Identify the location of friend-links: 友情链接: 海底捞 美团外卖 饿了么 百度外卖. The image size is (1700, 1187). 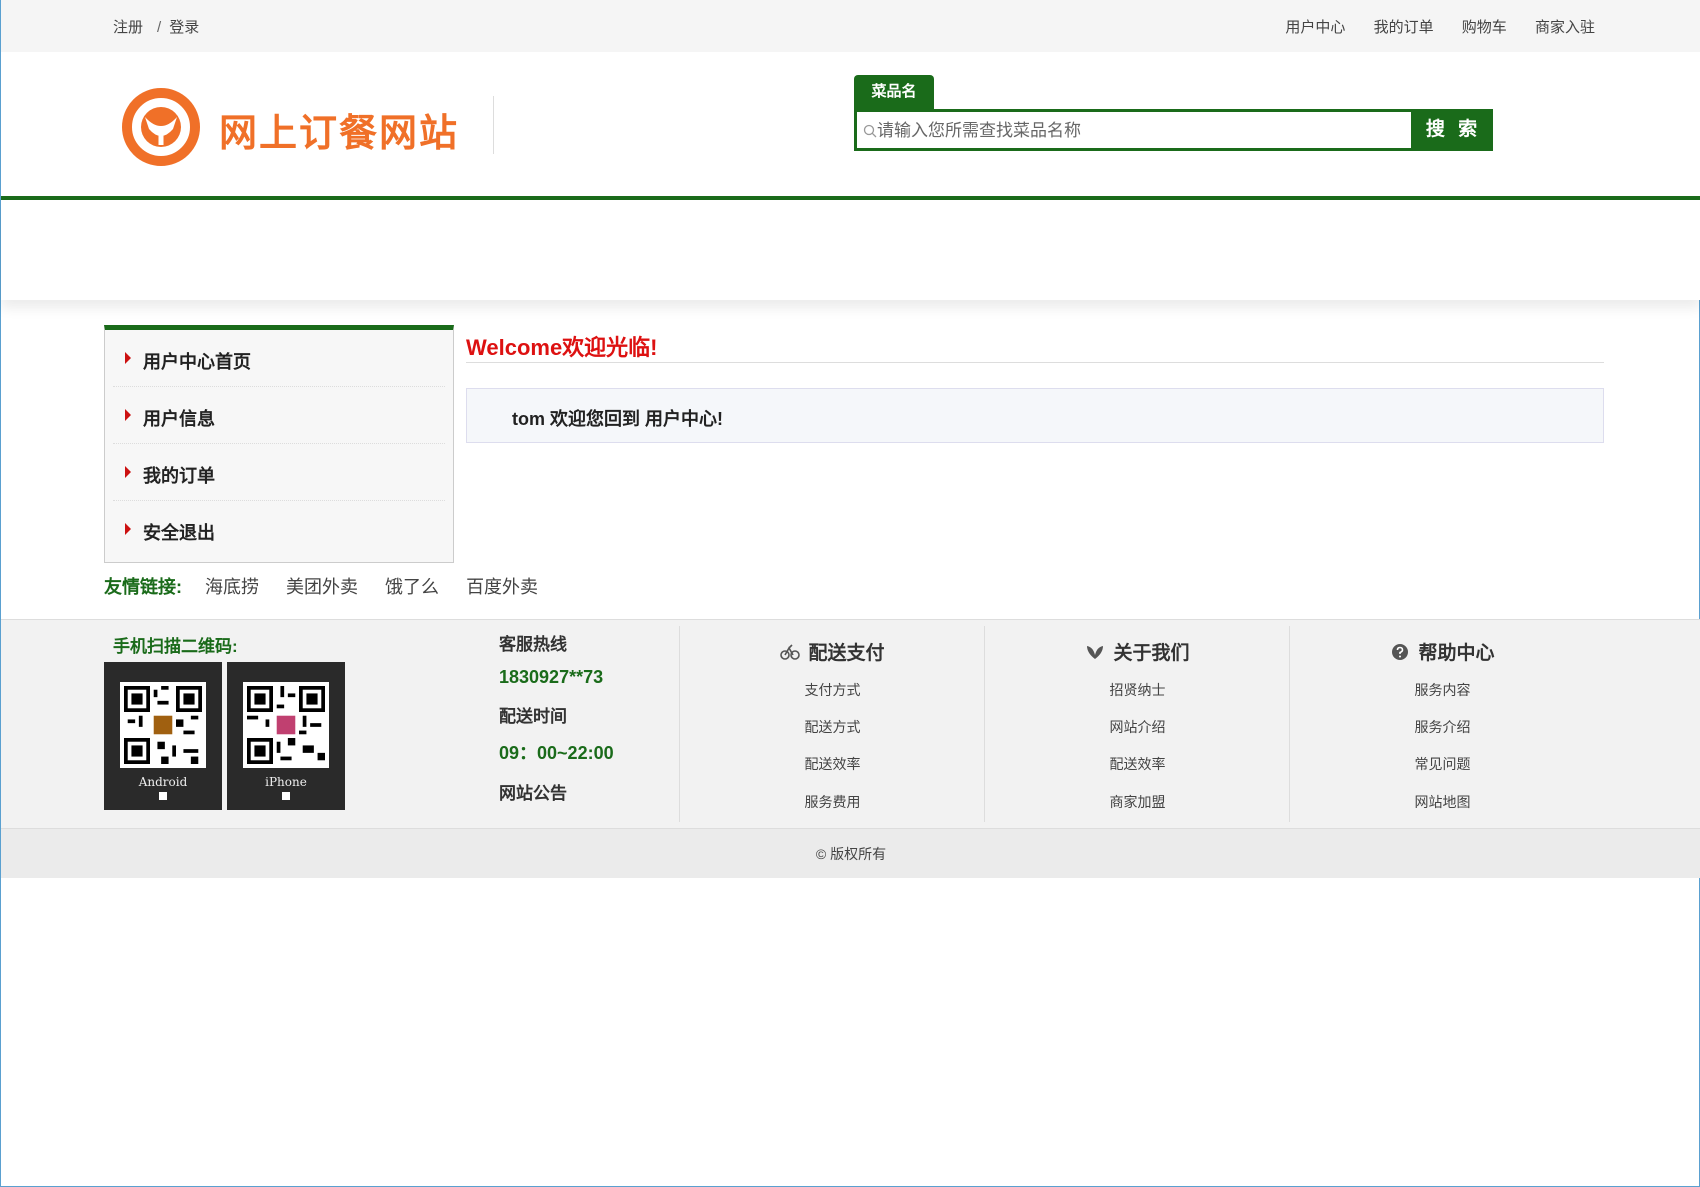
(332, 586).